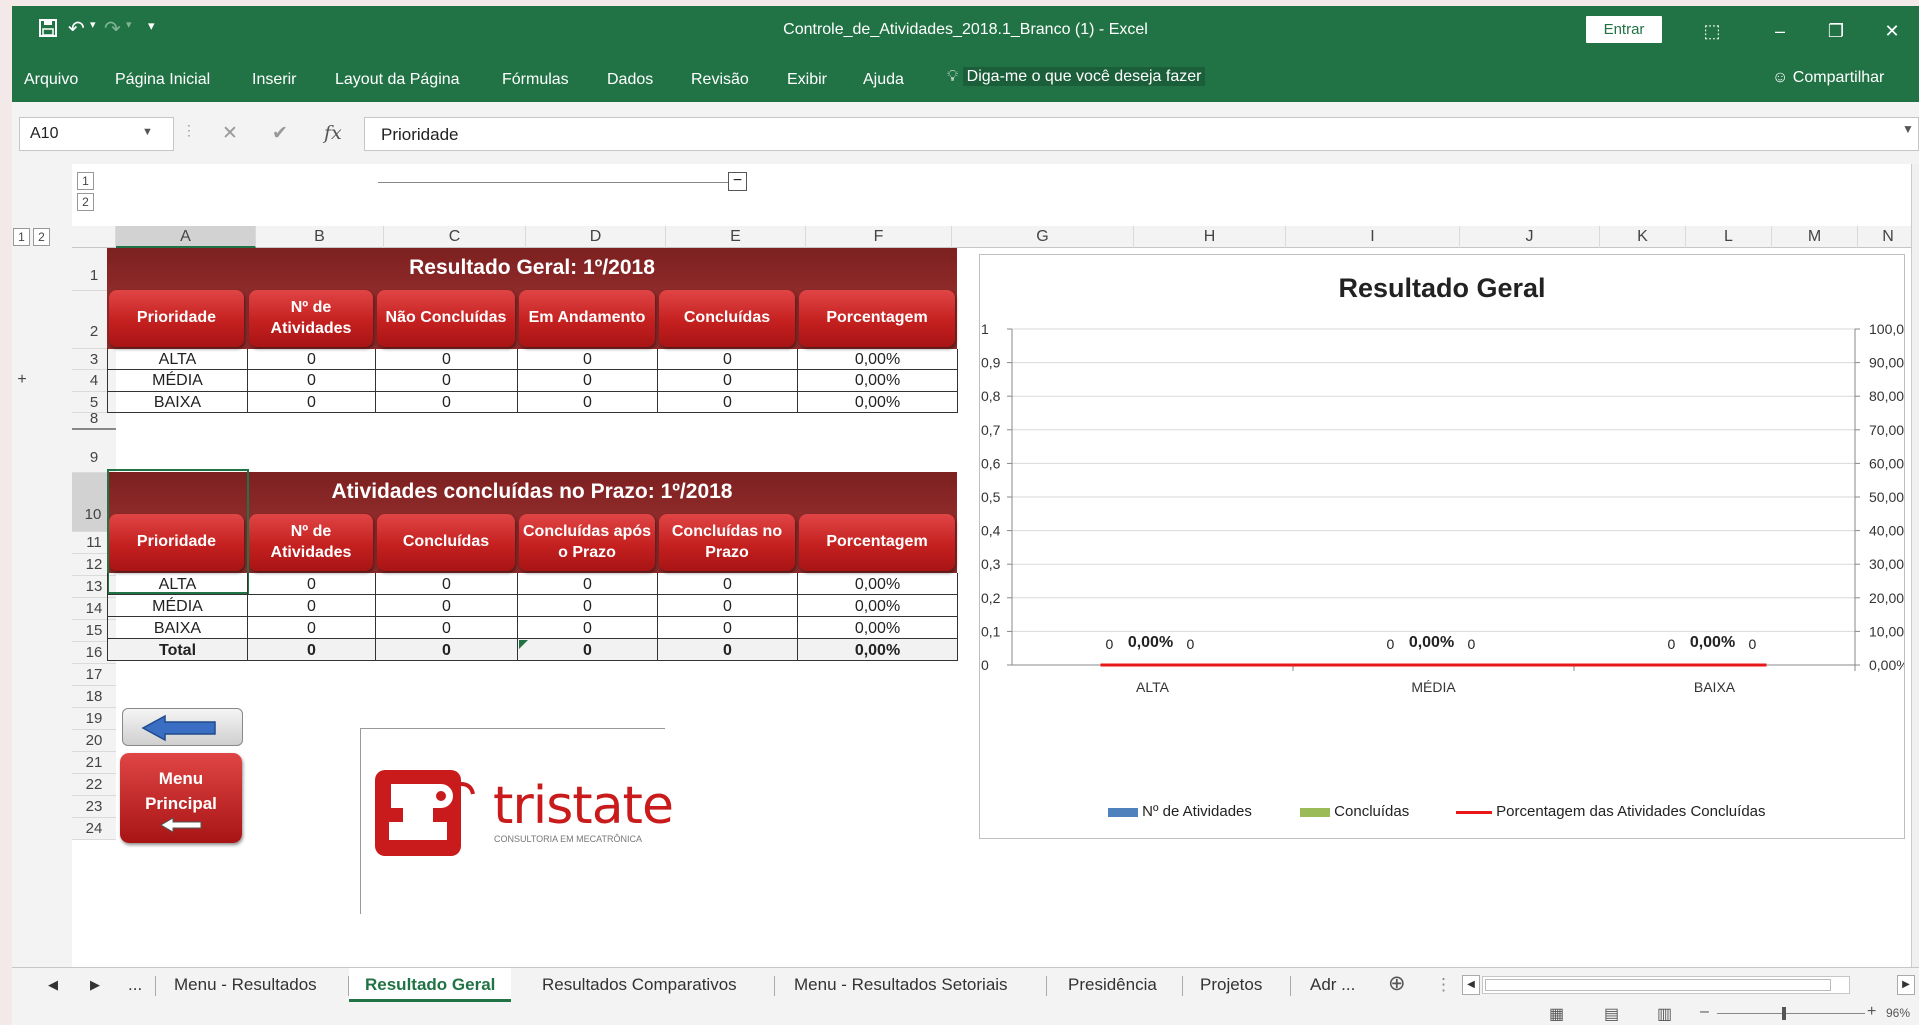  What do you see at coordinates (1373, 237) in the screenshot?
I see `column-header-i: I` at bounding box center [1373, 237].